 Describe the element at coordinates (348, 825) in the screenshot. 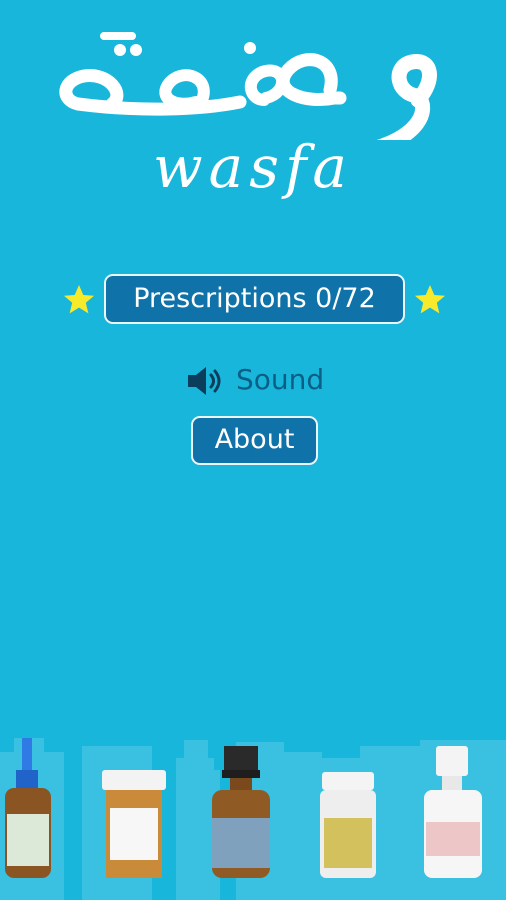

I see `yellow-bottle` at that location.